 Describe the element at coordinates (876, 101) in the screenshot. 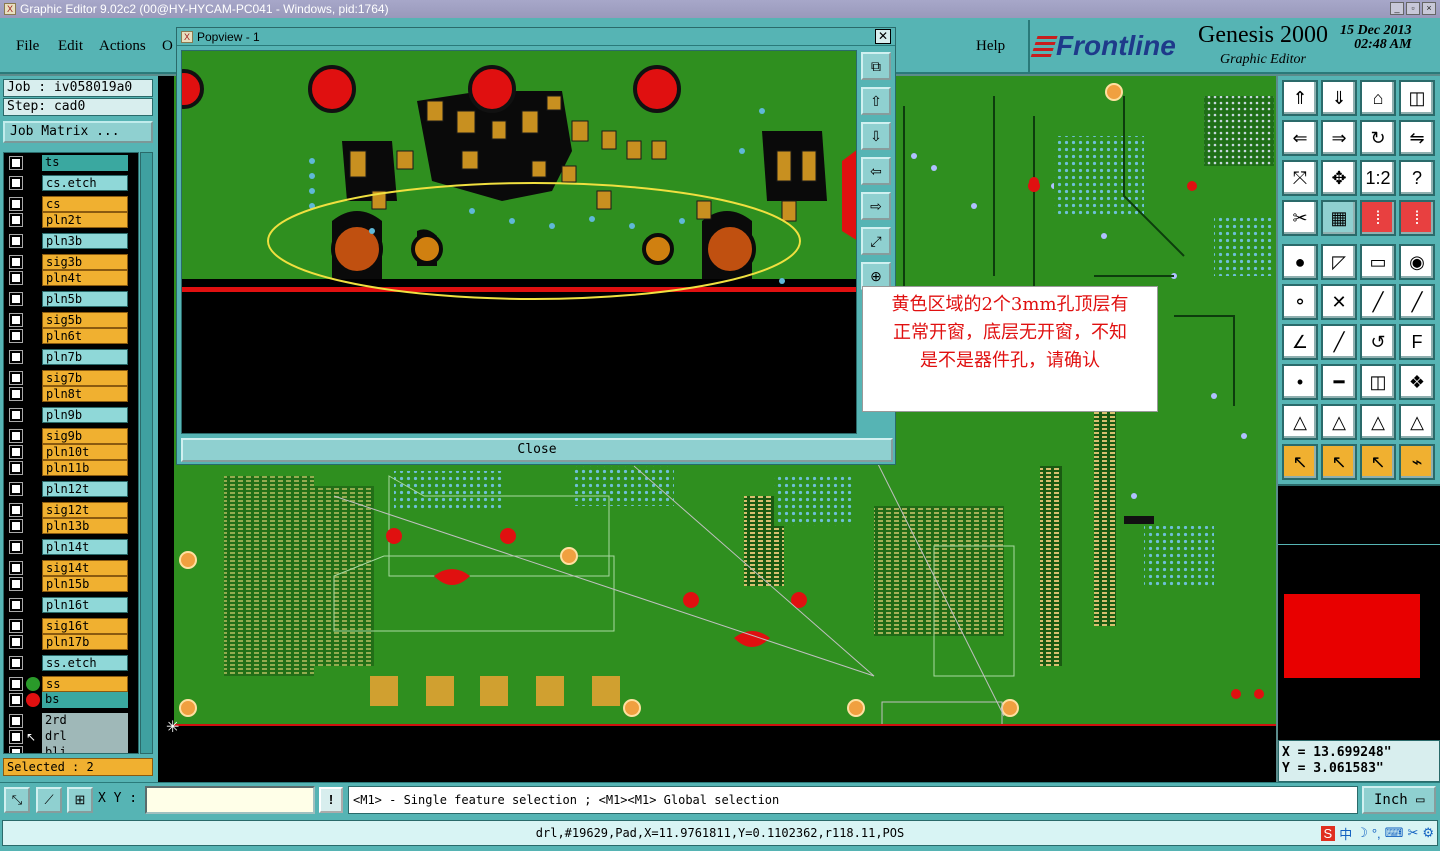

I see `popview-up-icon: ⇧` at that location.